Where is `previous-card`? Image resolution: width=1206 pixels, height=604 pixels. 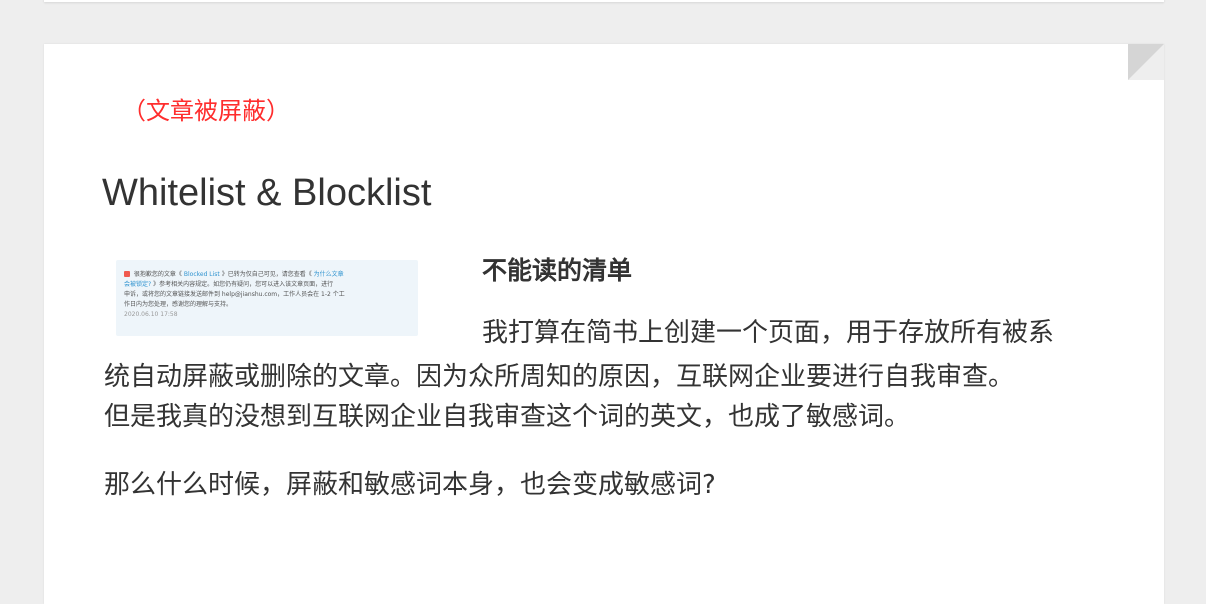
previous-card is located at coordinates (604, 1).